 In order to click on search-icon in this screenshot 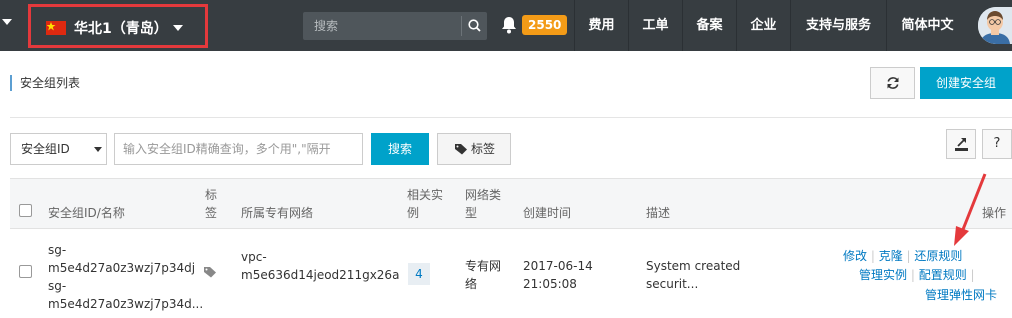, I will do `click(473, 26)`.